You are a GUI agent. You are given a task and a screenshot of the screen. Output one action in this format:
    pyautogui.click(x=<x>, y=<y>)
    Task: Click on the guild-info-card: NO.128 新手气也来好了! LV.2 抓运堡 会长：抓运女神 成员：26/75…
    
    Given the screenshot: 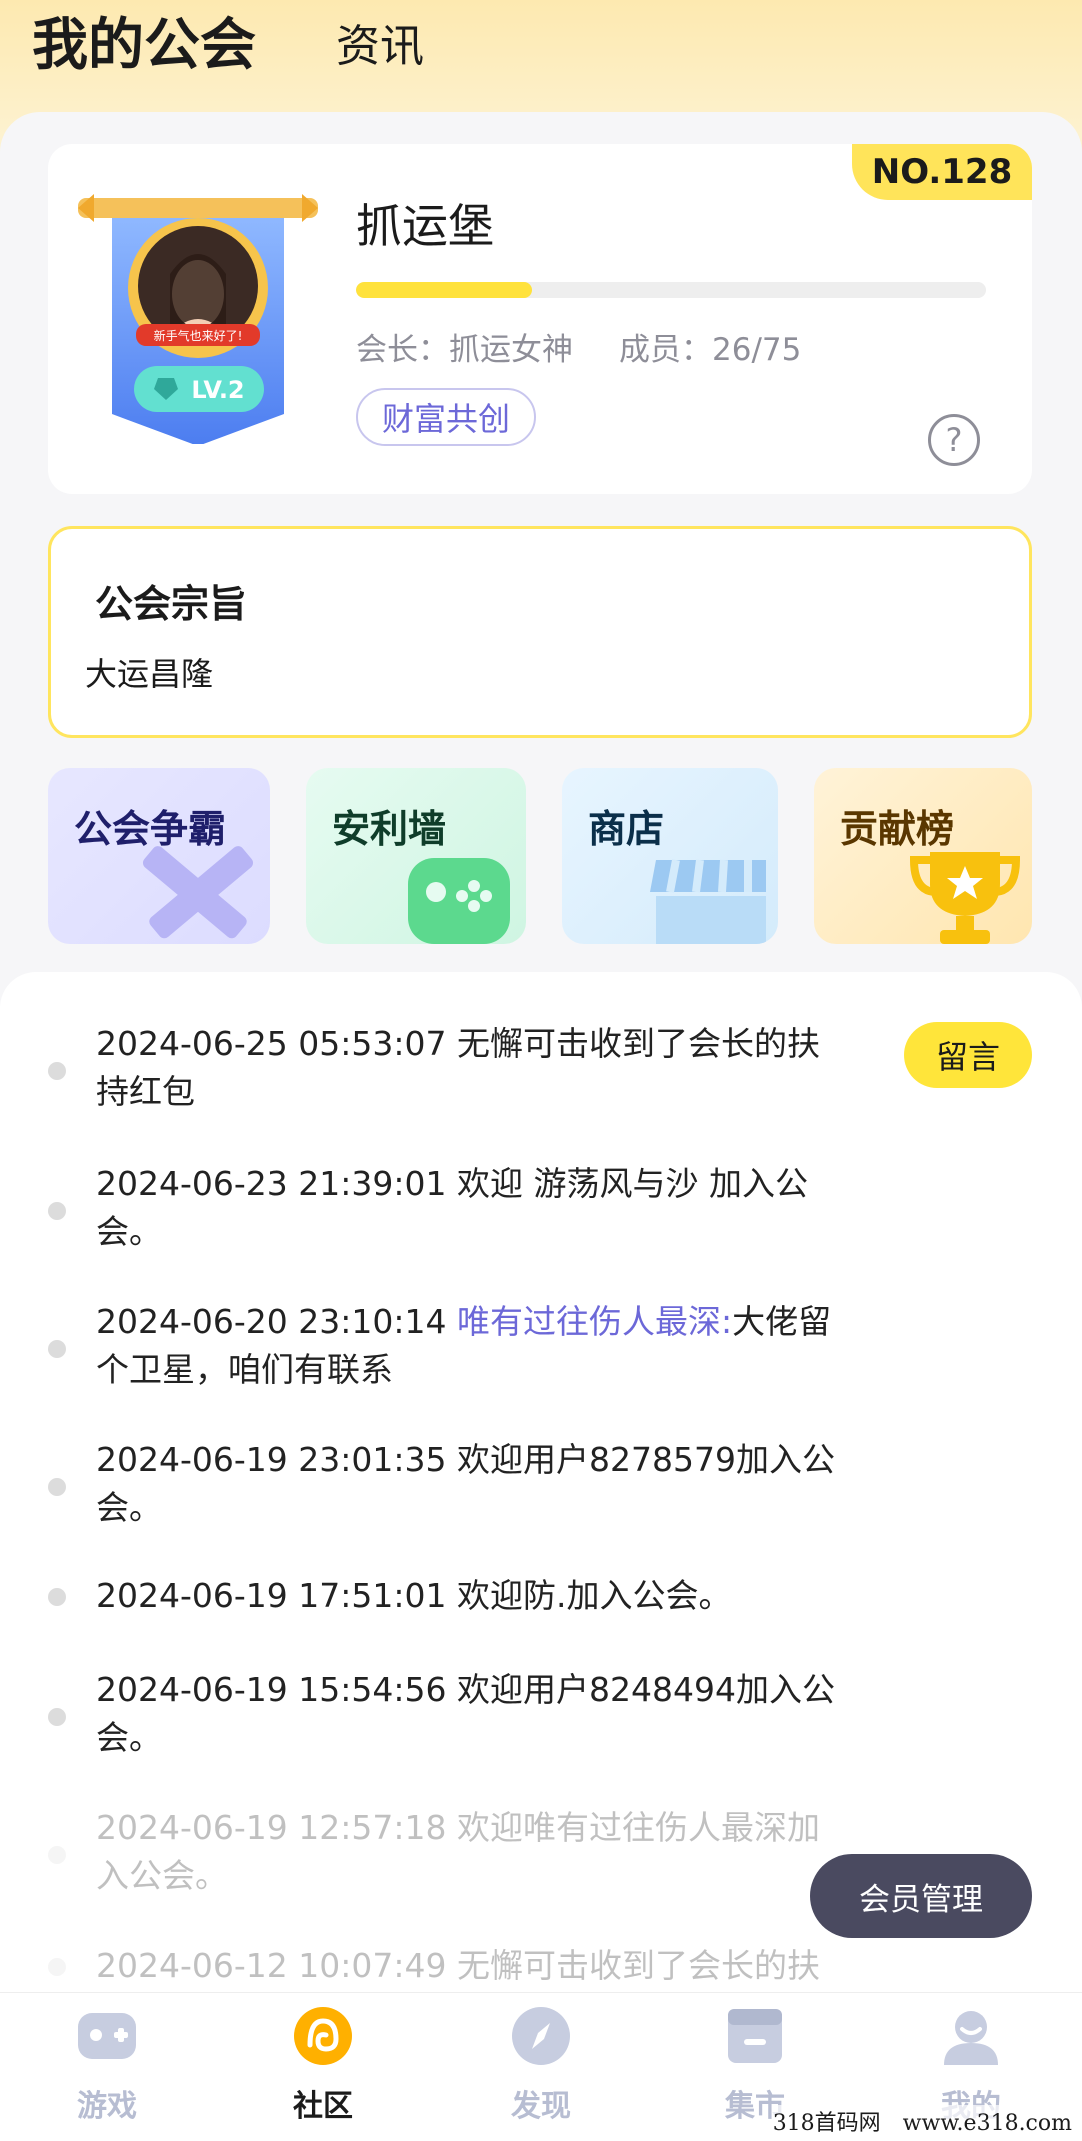 What is the action you would take?
    pyautogui.click(x=540, y=319)
    